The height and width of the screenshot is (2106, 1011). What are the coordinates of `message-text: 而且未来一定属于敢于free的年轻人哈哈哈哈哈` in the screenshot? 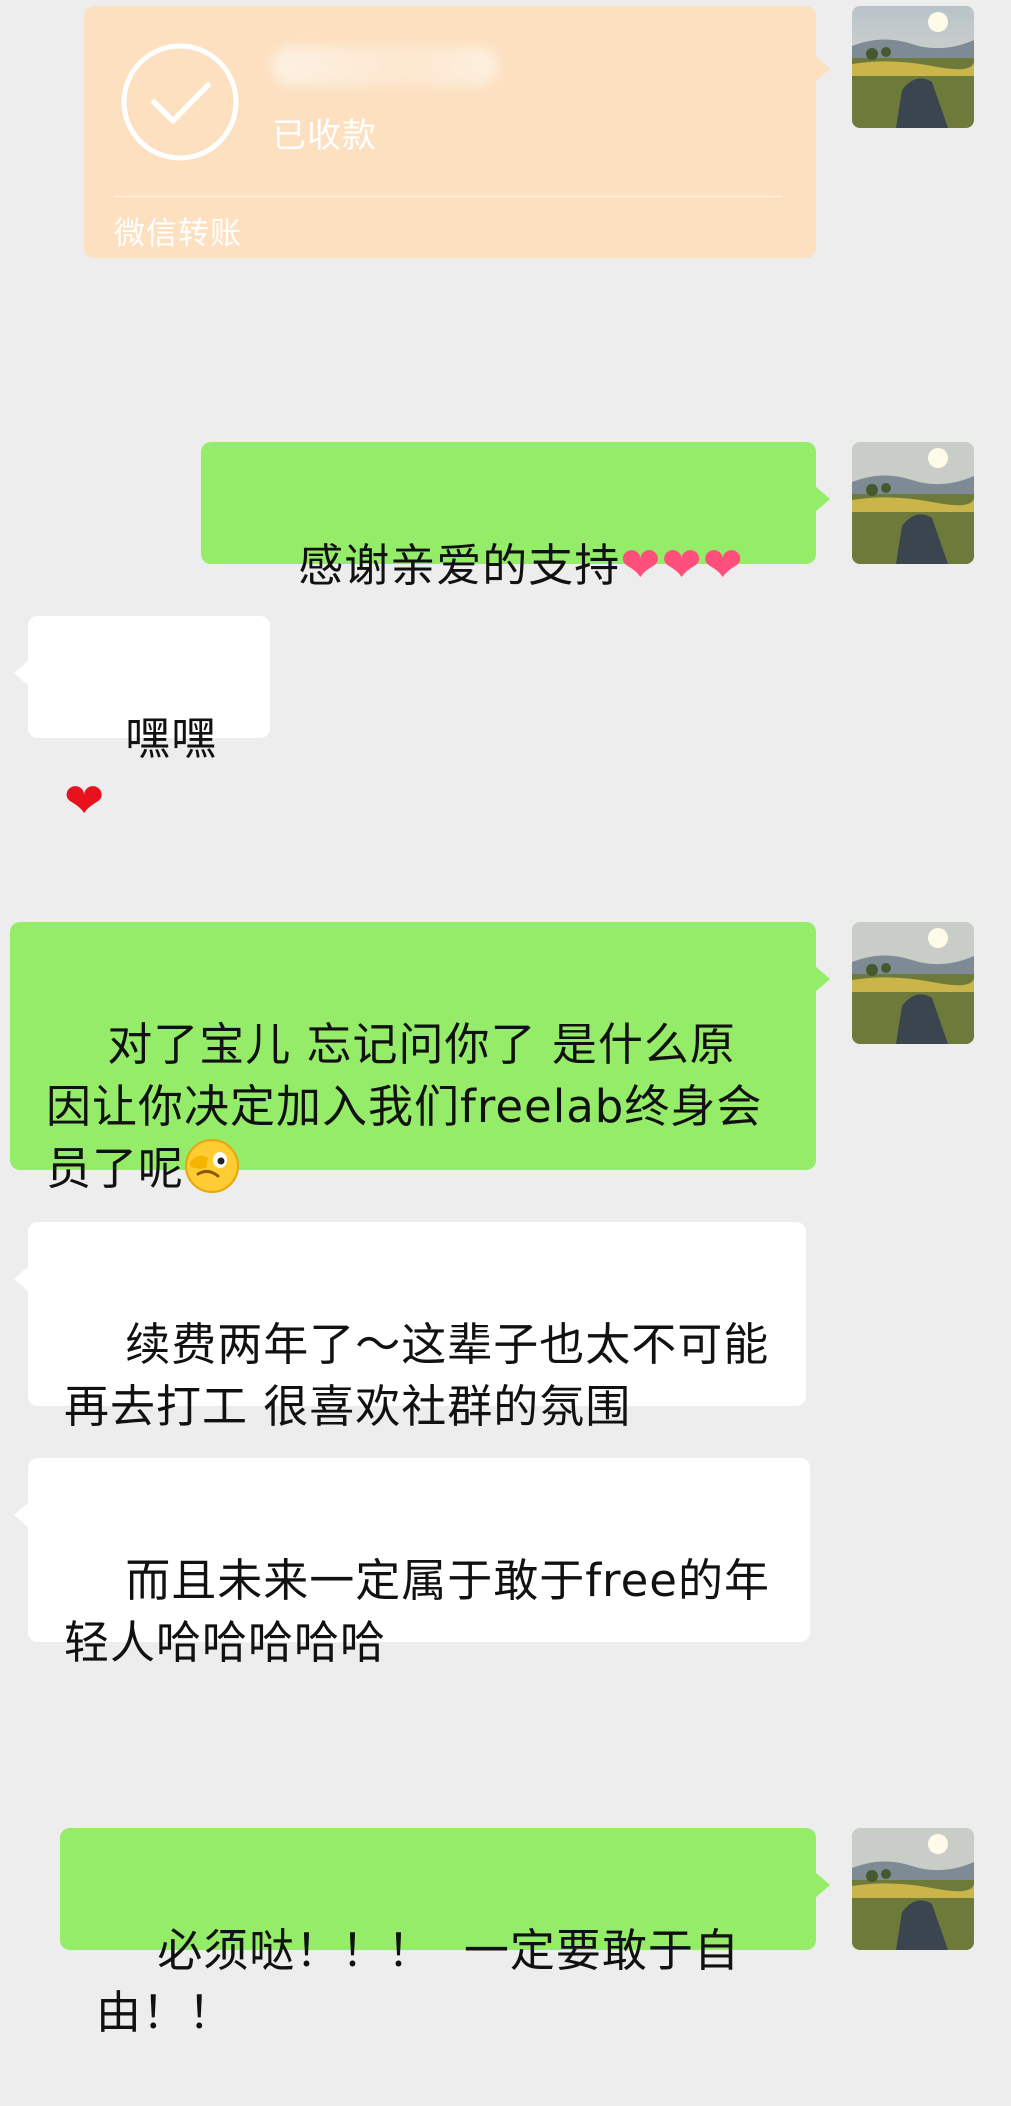 It's located at (417, 1611).